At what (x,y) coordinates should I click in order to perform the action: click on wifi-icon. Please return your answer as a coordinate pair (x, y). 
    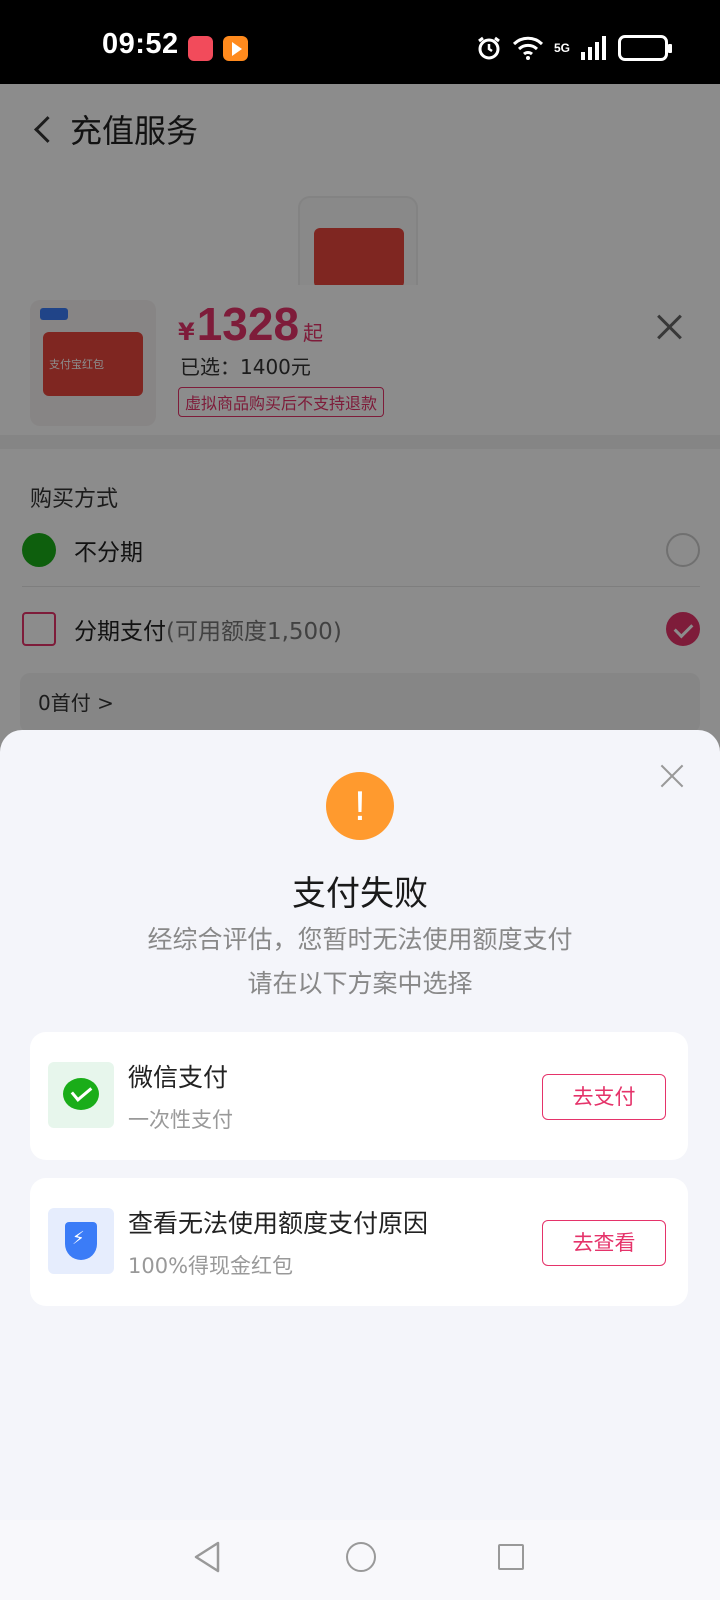
    Looking at the image, I should click on (528, 48).